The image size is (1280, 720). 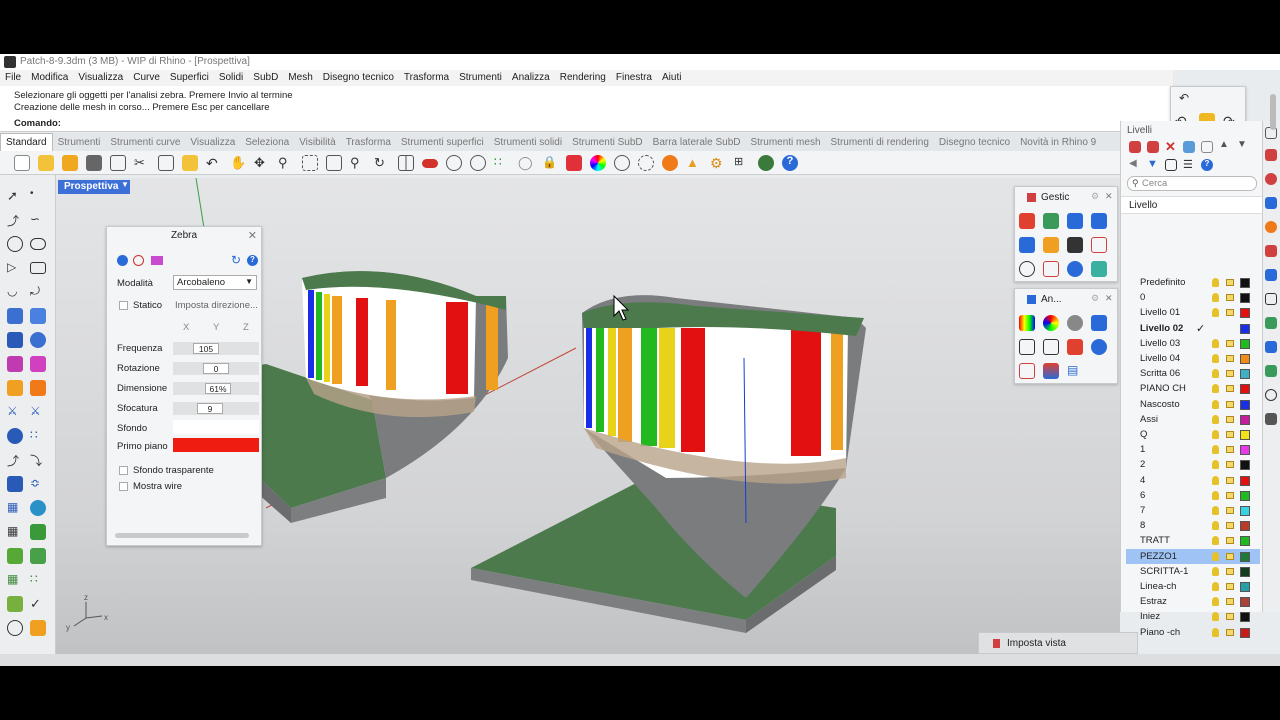 What do you see at coordinates (15, 556) in the screenshot?
I see `analyze-icon` at bounding box center [15, 556].